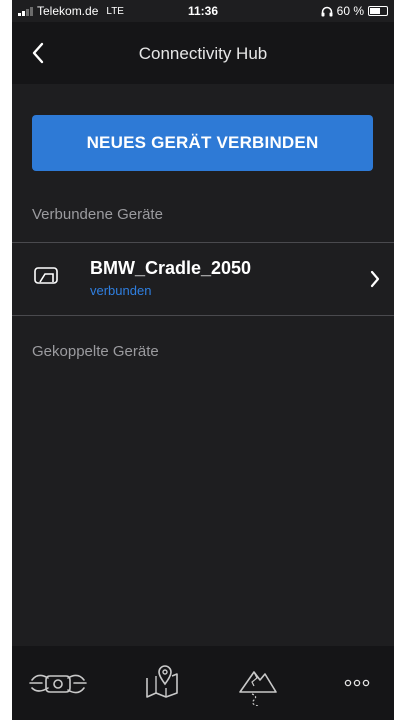 The height and width of the screenshot is (720, 408). I want to click on device-status: verbunden, so click(121, 290).